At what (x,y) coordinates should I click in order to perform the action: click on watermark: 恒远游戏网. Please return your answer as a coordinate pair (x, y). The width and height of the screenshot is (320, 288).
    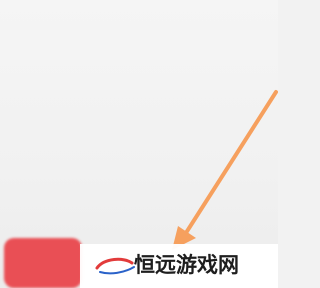
    Looking at the image, I should click on (179, 266).